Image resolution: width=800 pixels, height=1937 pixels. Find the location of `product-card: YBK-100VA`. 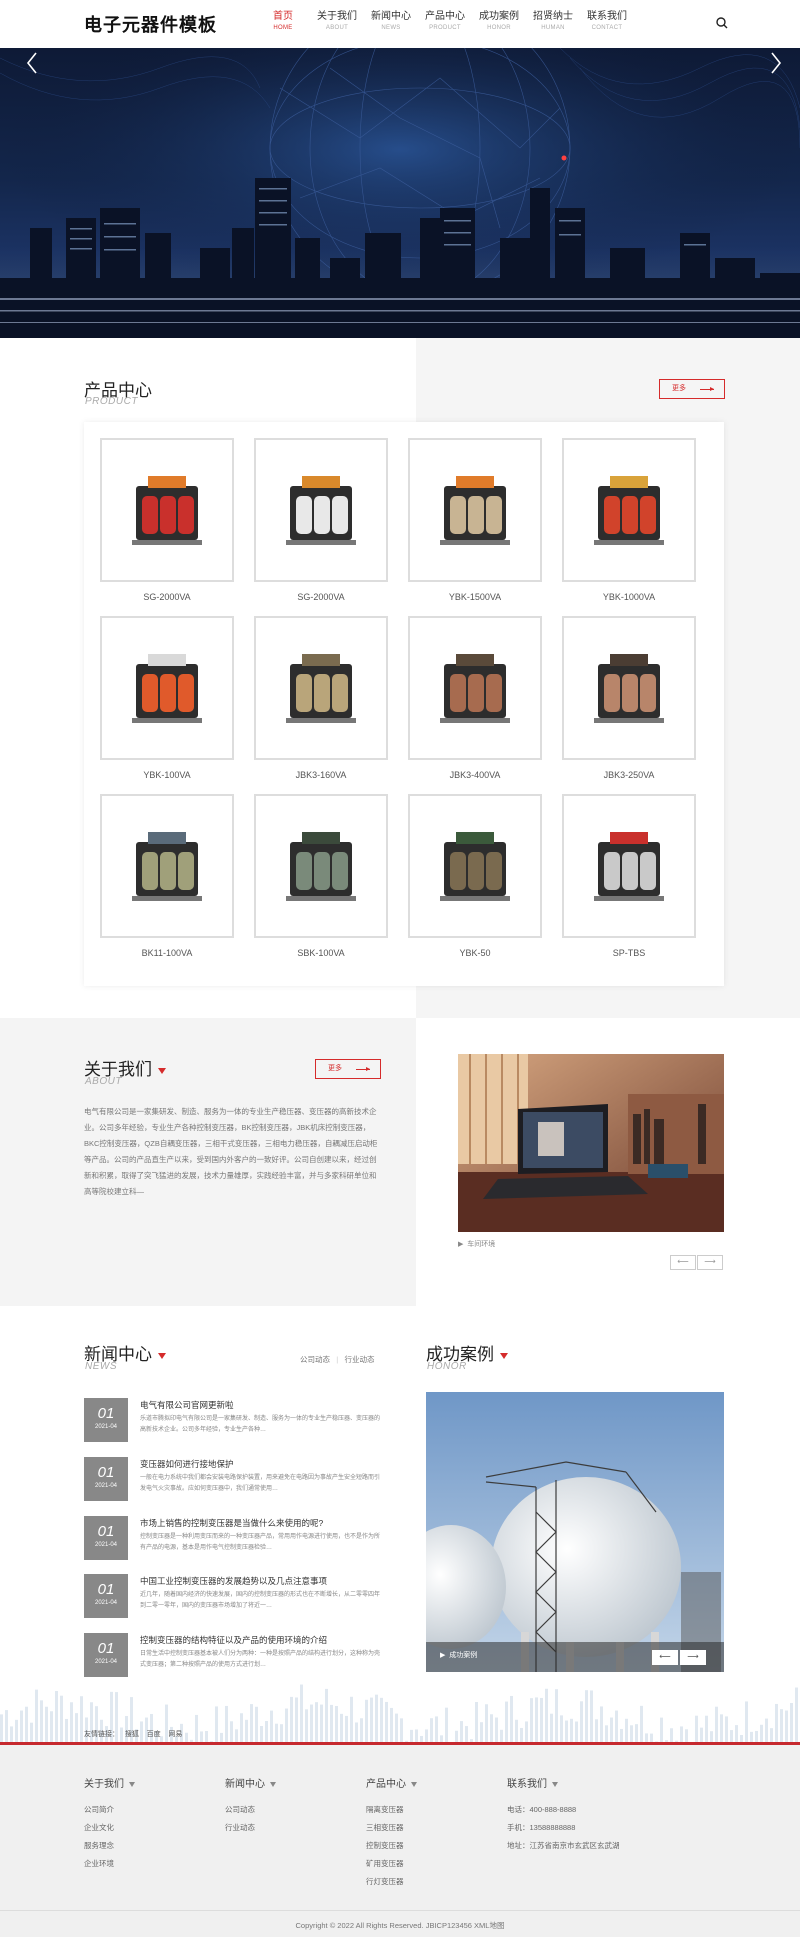

product-card: YBK-100VA is located at coordinates (167, 698).